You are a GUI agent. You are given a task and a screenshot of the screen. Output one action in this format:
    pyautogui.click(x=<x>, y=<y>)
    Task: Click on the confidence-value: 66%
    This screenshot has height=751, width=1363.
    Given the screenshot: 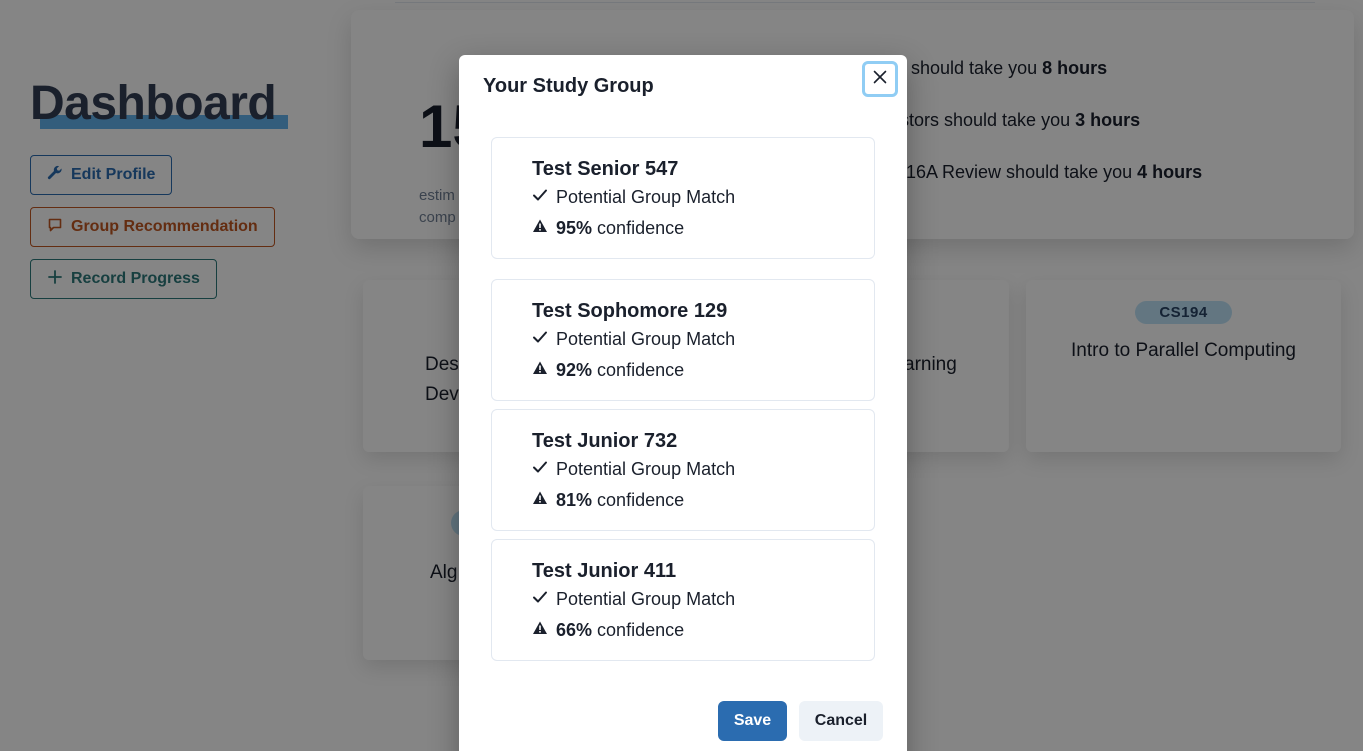 What is the action you would take?
    pyautogui.click(x=574, y=630)
    